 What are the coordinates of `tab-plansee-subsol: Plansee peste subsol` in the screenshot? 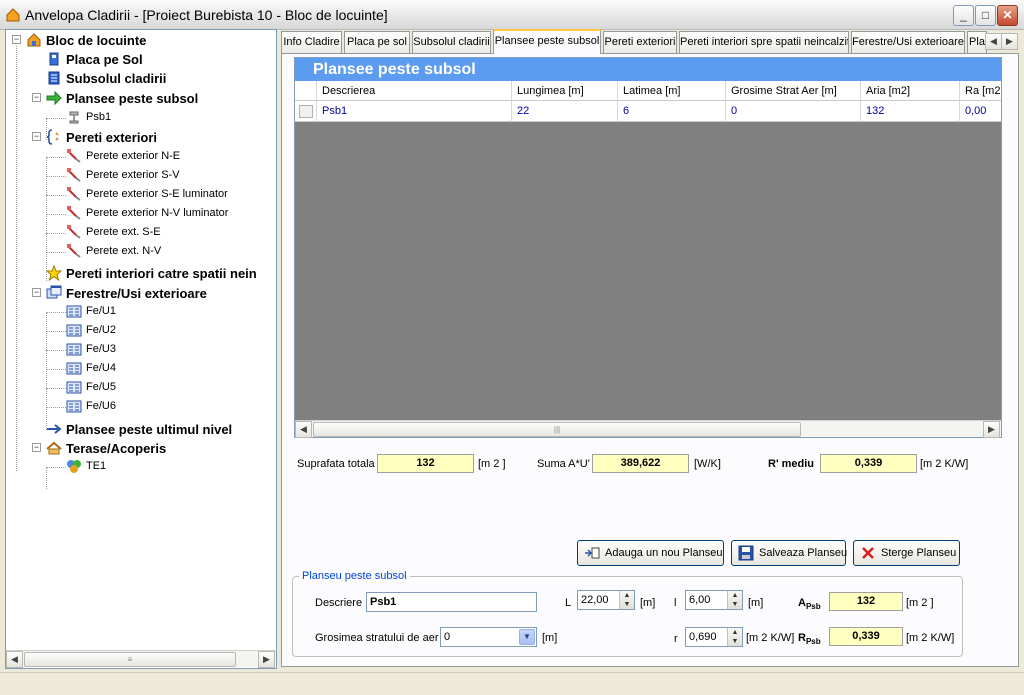 It's located at (547, 41).